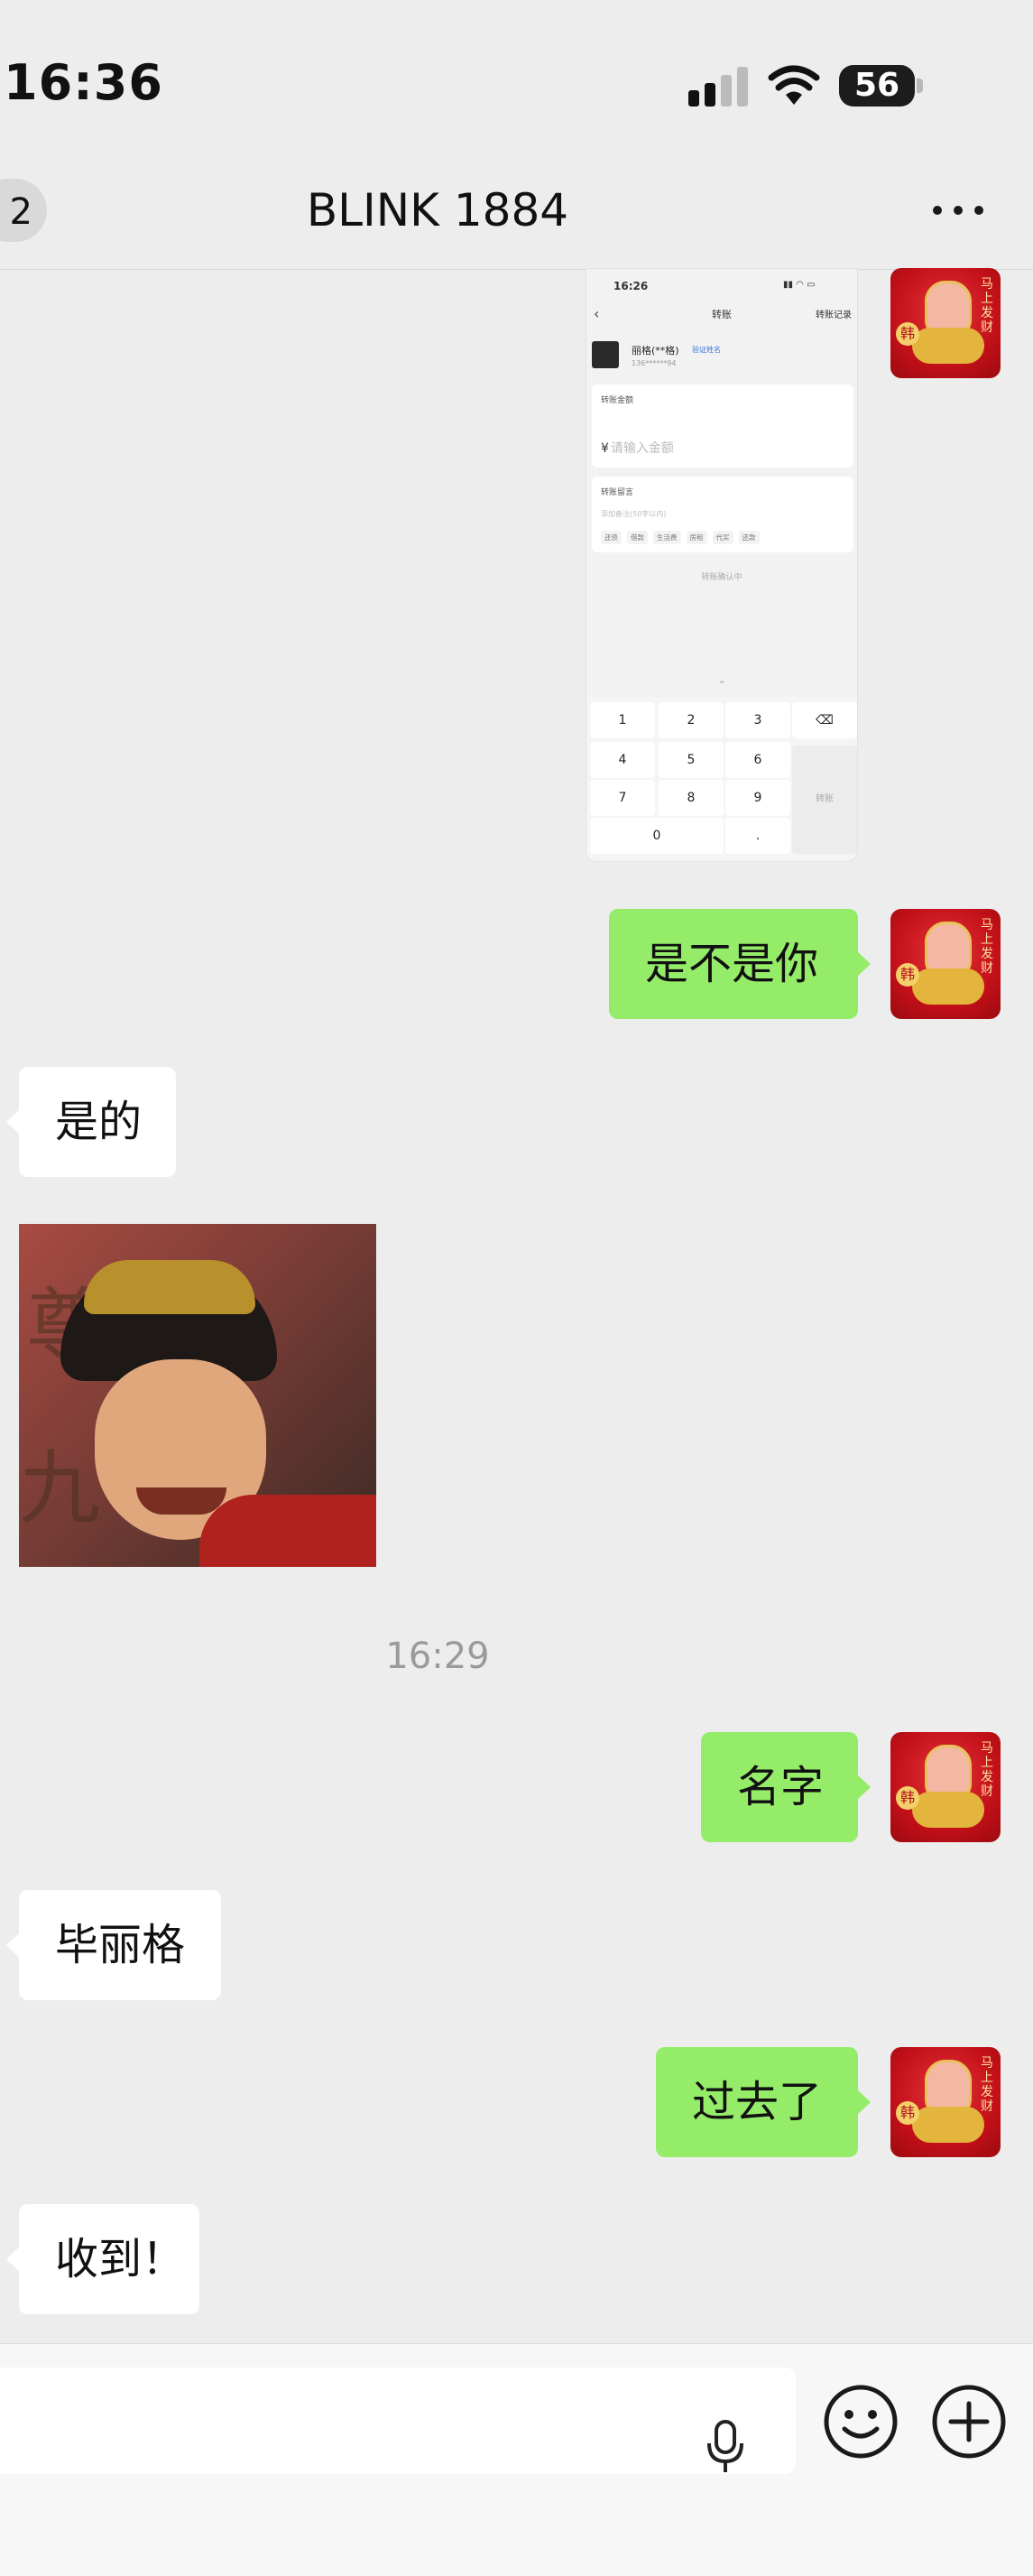  Describe the element at coordinates (958, 210) in the screenshot. I see `more-icon` at that location.